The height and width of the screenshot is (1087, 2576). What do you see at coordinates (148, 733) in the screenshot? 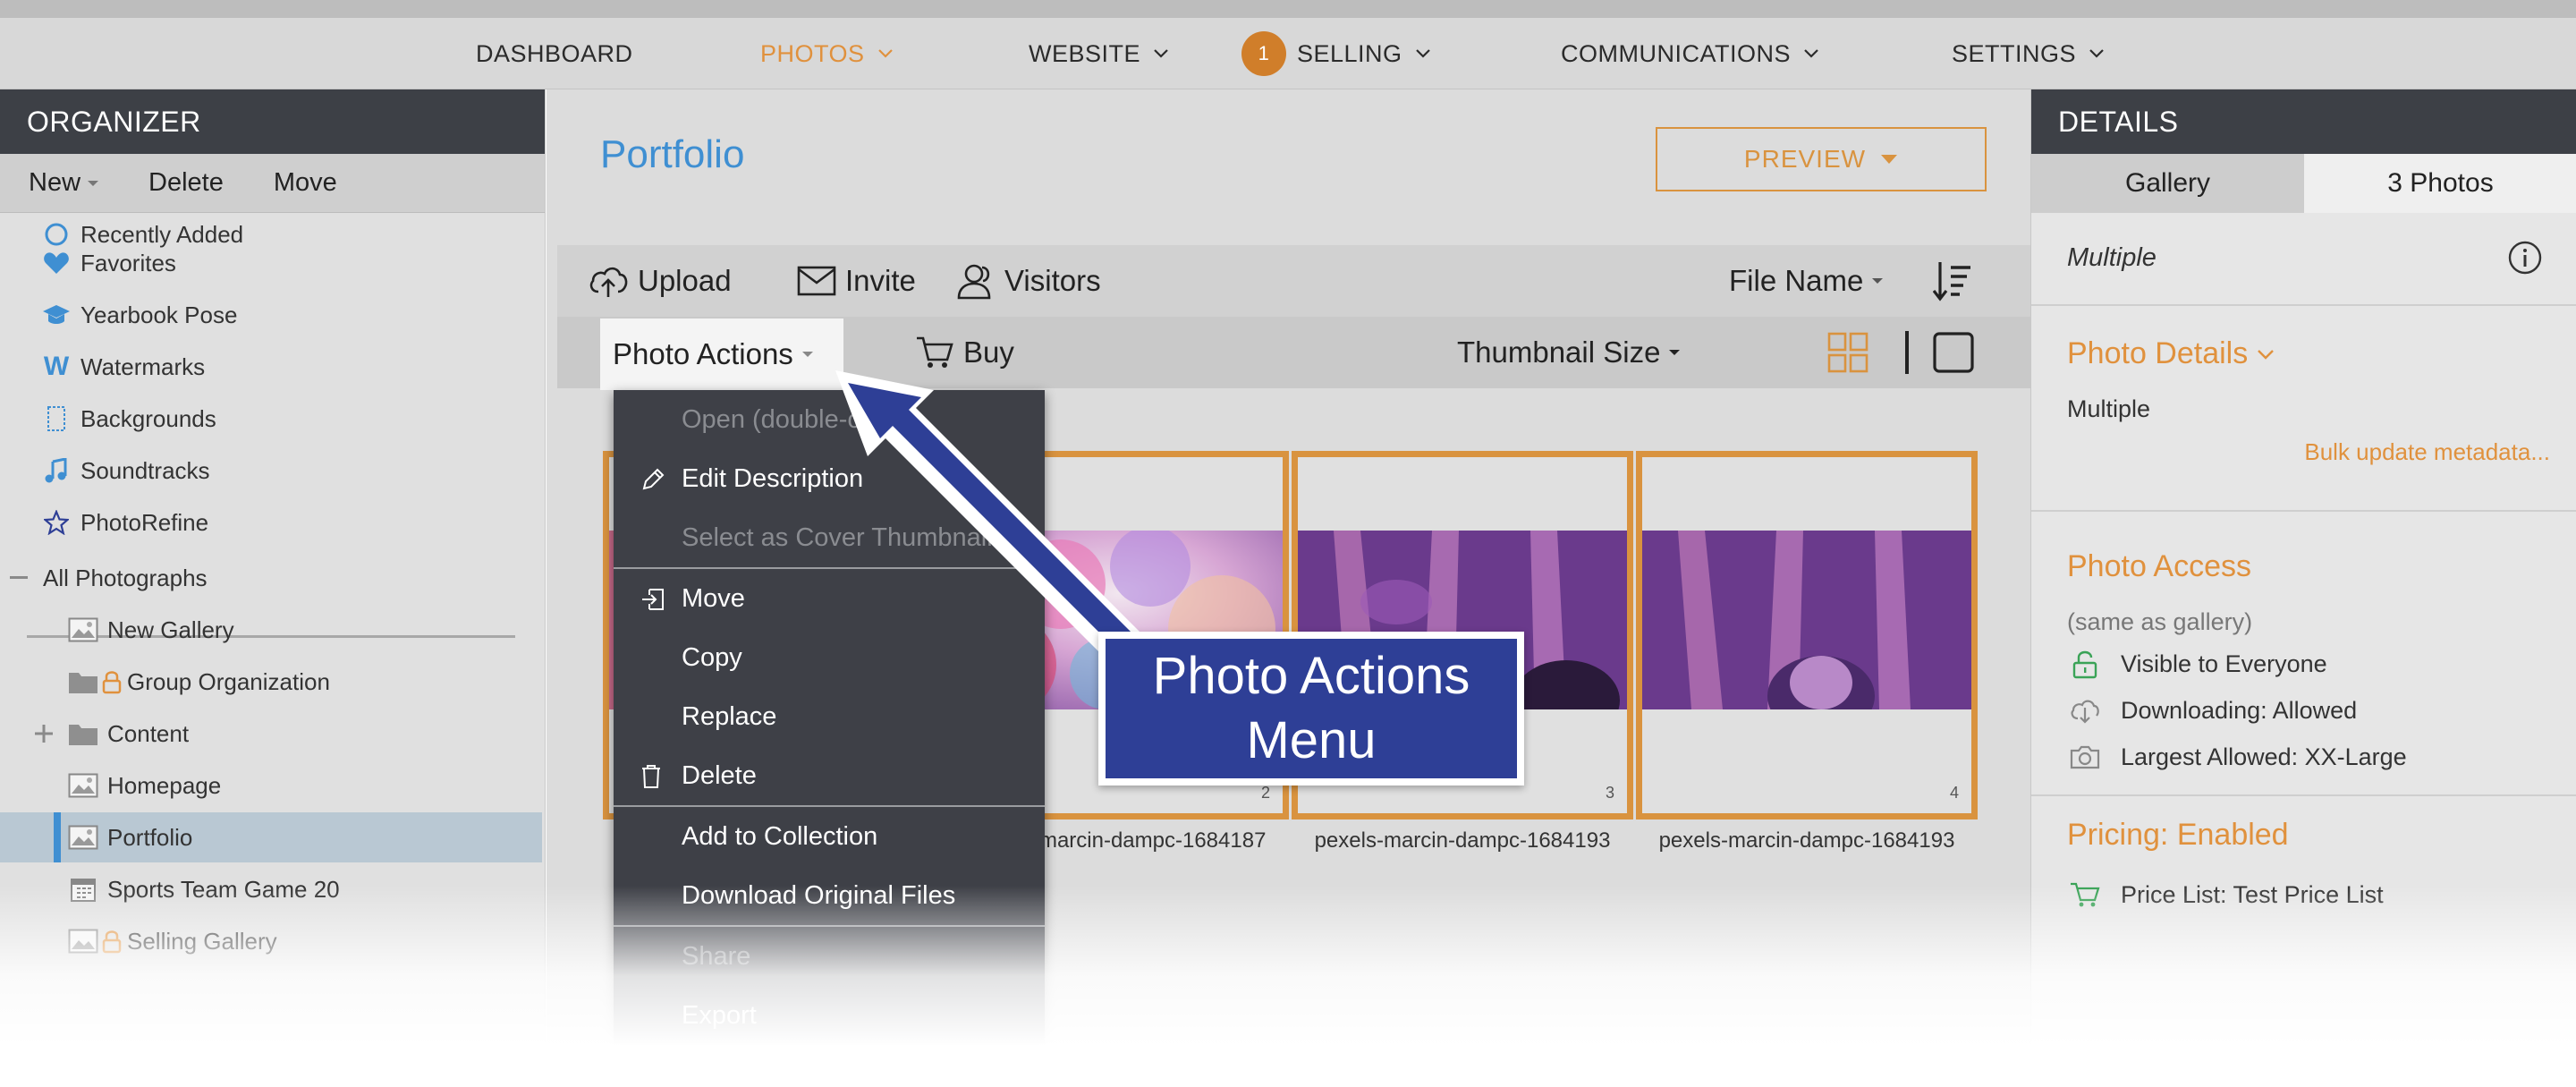
I see `tree-item-label: Content` at bounding box center [148, 733].